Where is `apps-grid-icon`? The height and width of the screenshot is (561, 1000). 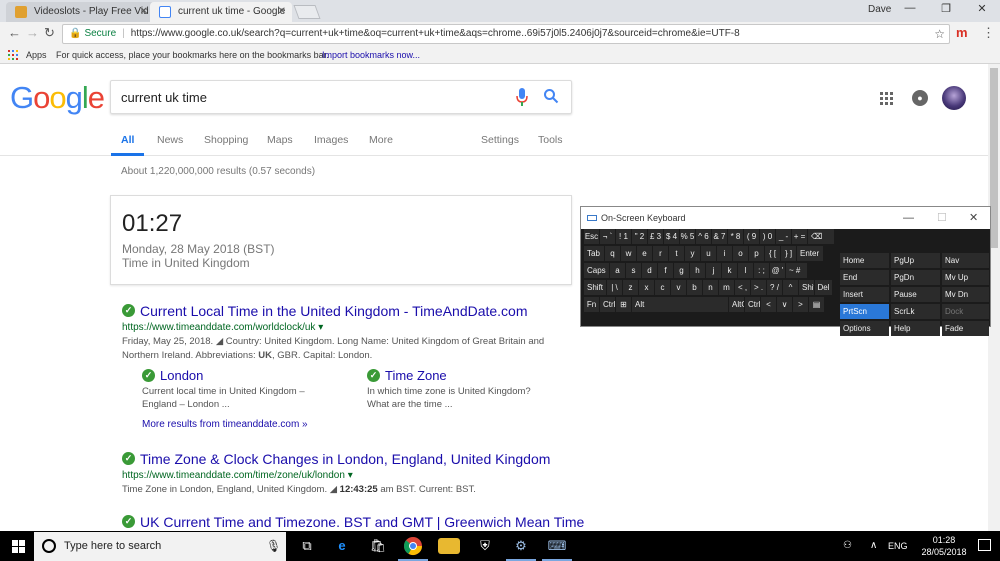 apps-grid-icon is located at coordinates (13, 55).